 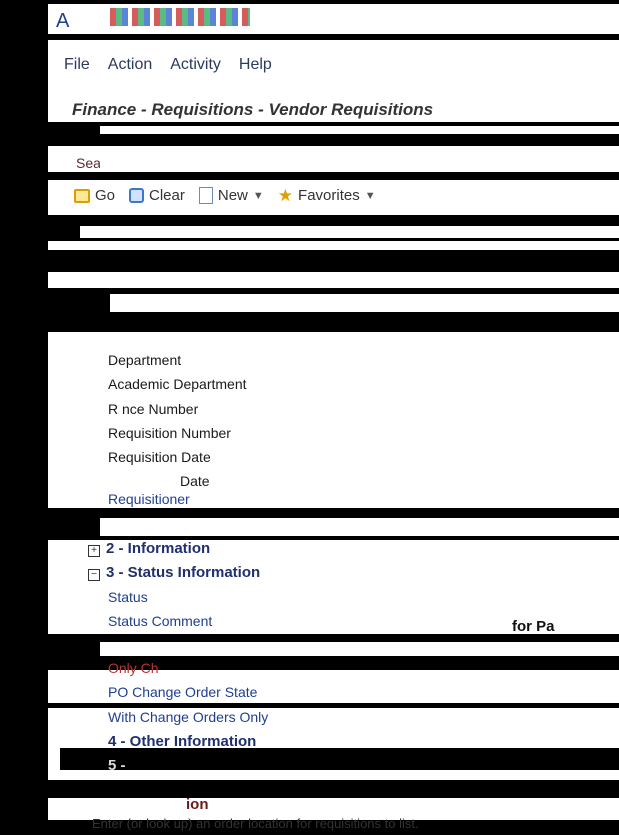 What do you see at coordinates (359, 160) in the screenshot?
I see `search-input` at bounding box center [359, 160].